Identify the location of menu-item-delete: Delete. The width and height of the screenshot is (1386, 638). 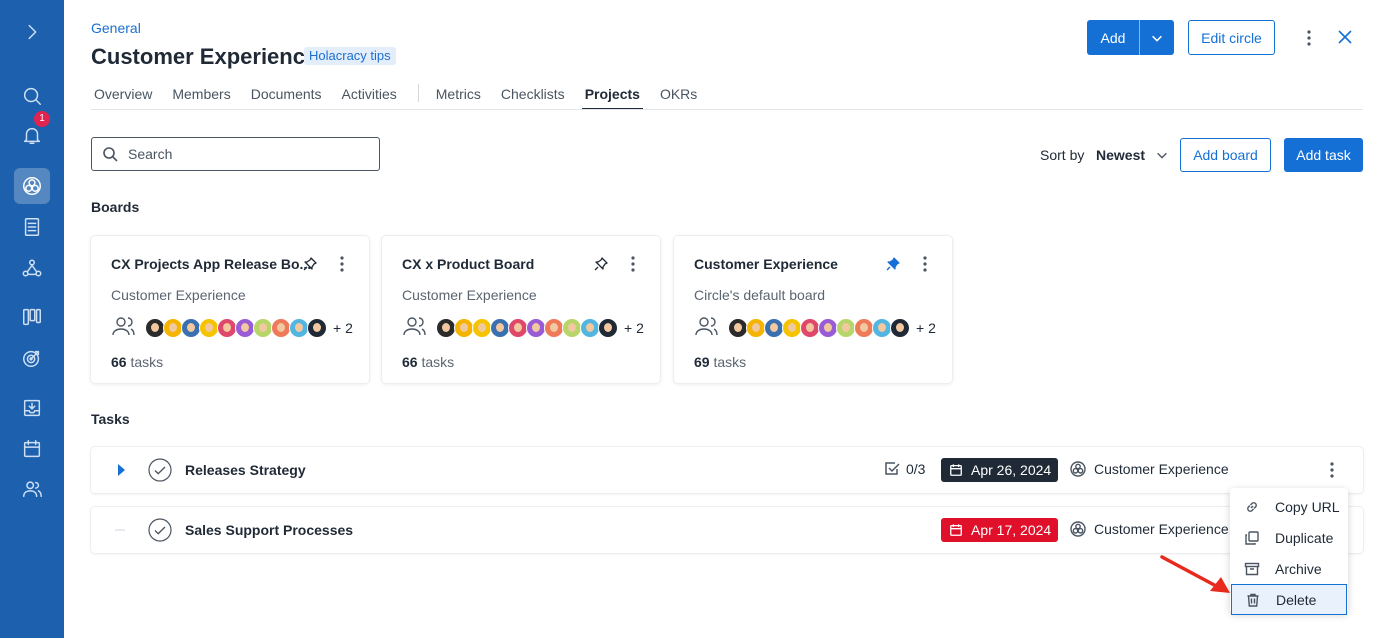
(1289, 599).